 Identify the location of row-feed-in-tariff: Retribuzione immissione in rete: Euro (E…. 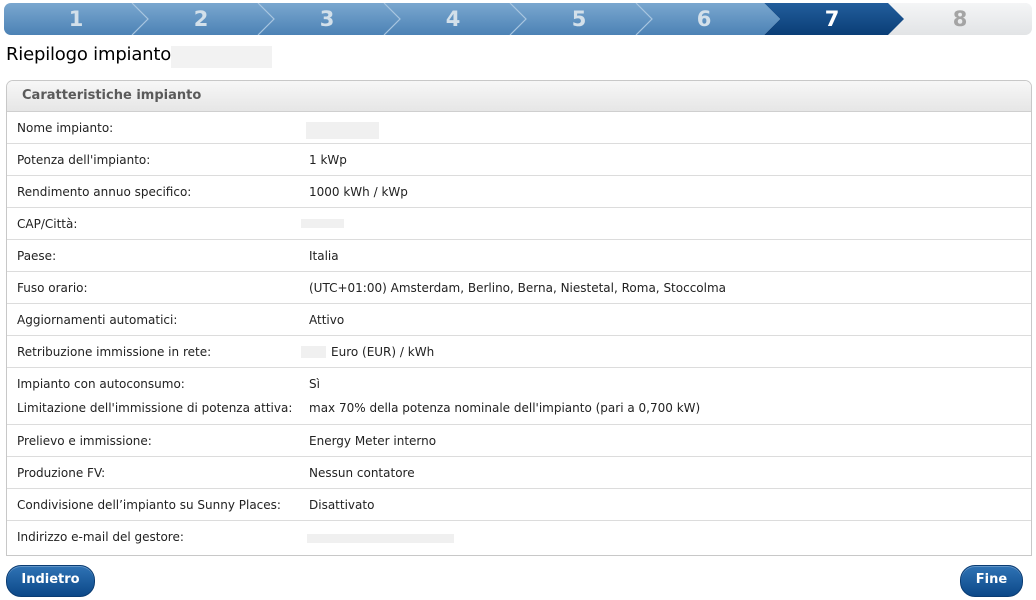
(519, 352).